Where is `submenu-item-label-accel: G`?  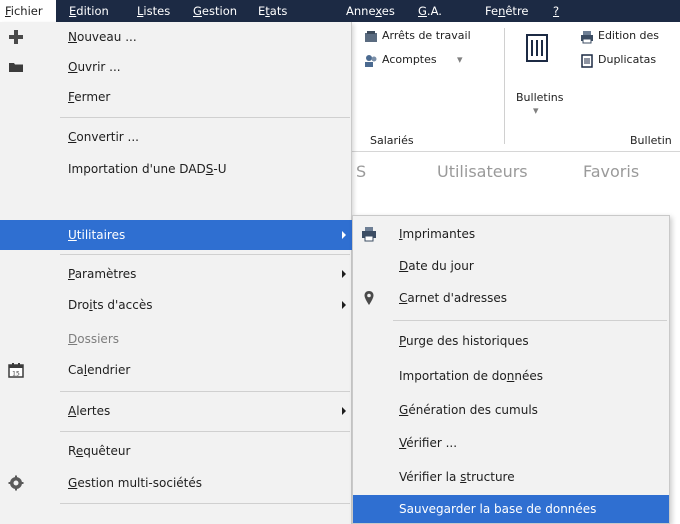
submenu-item-label-accel: G is located at coordinates (404, 410).